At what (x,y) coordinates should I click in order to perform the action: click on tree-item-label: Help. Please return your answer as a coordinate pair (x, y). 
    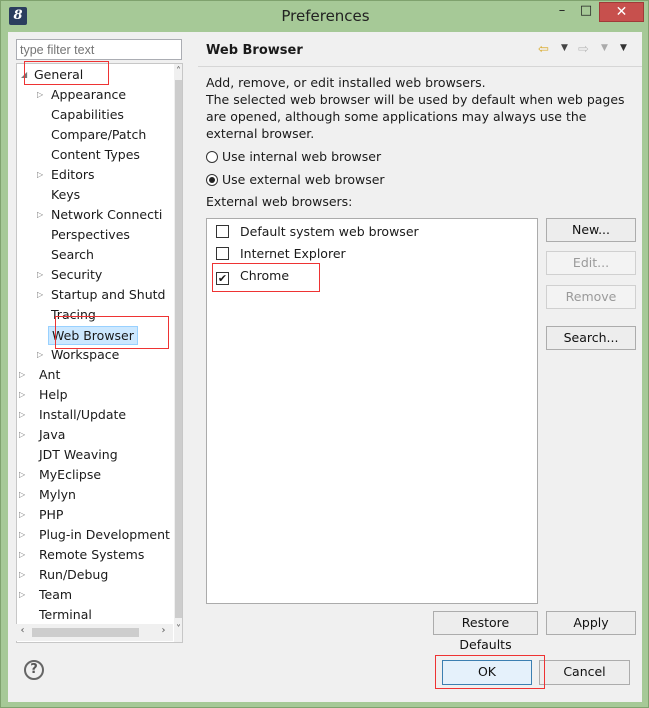
    Looking at the image, I should click on (53, 394).